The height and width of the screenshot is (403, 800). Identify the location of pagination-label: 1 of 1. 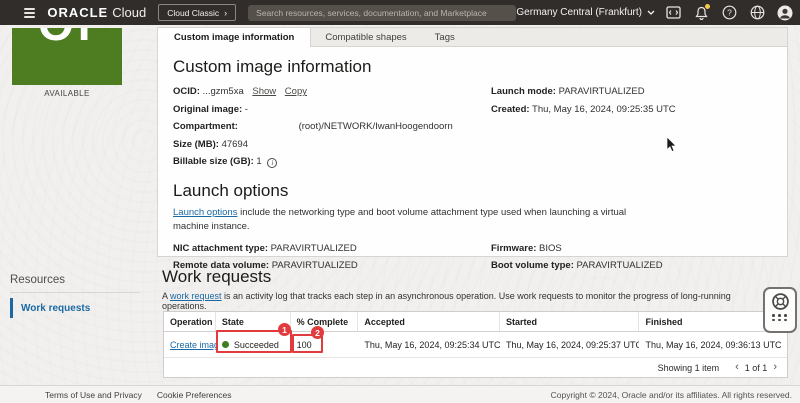
(756, 367).